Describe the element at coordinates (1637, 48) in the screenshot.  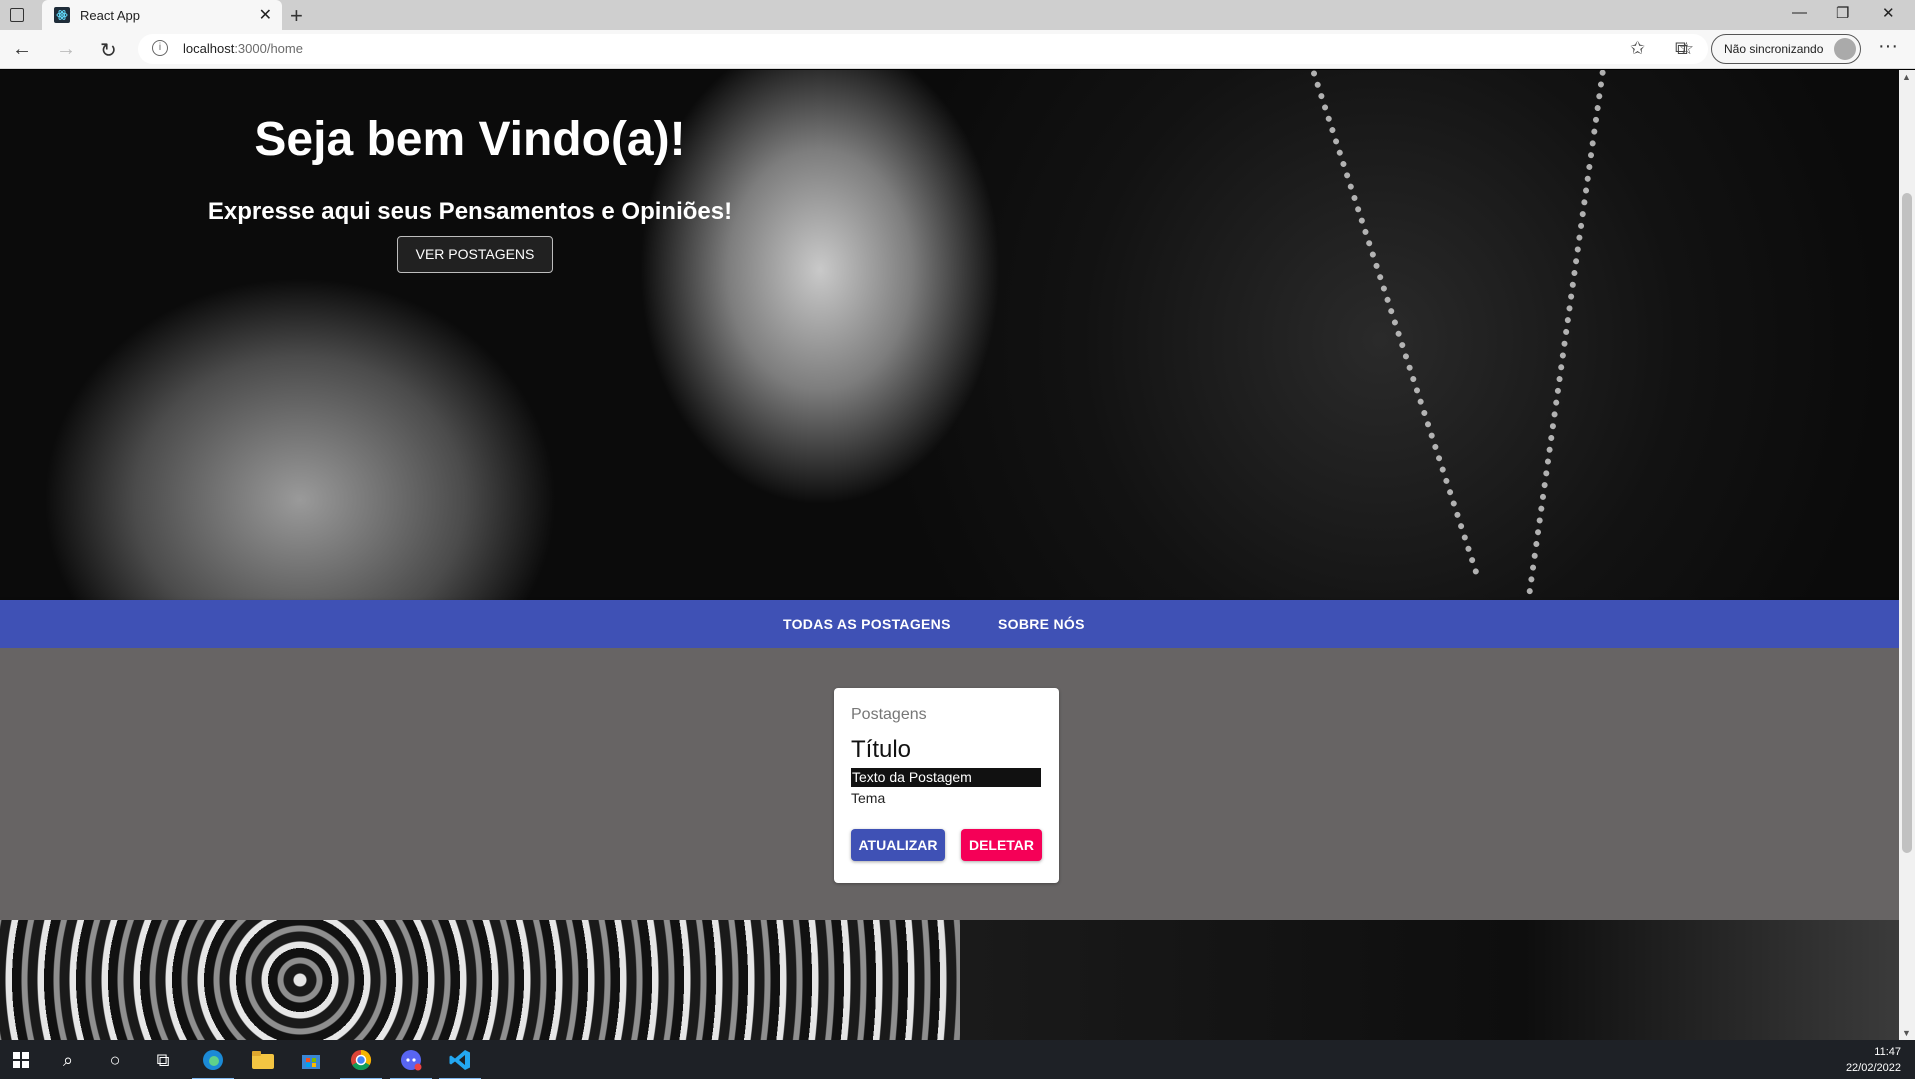
I see `favorites-icon: ✩` at that location.